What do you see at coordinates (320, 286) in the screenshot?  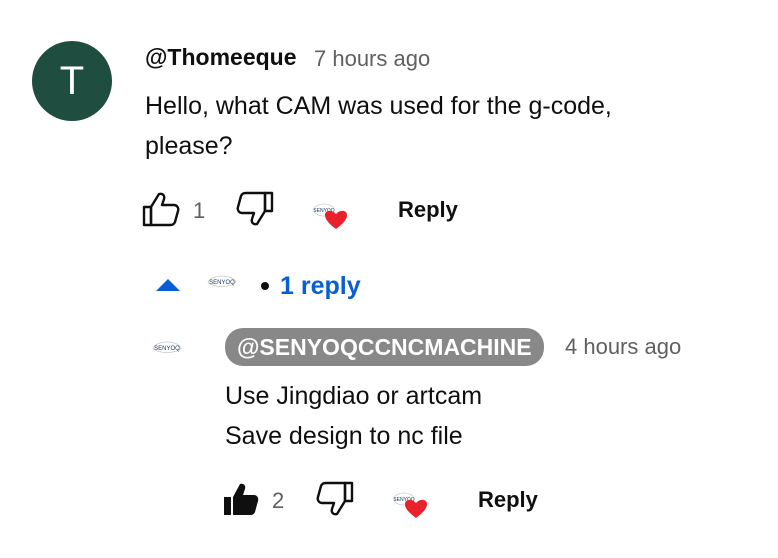 I see `replies-toggle-link: 1 reply` at bounding box center [320, 286].